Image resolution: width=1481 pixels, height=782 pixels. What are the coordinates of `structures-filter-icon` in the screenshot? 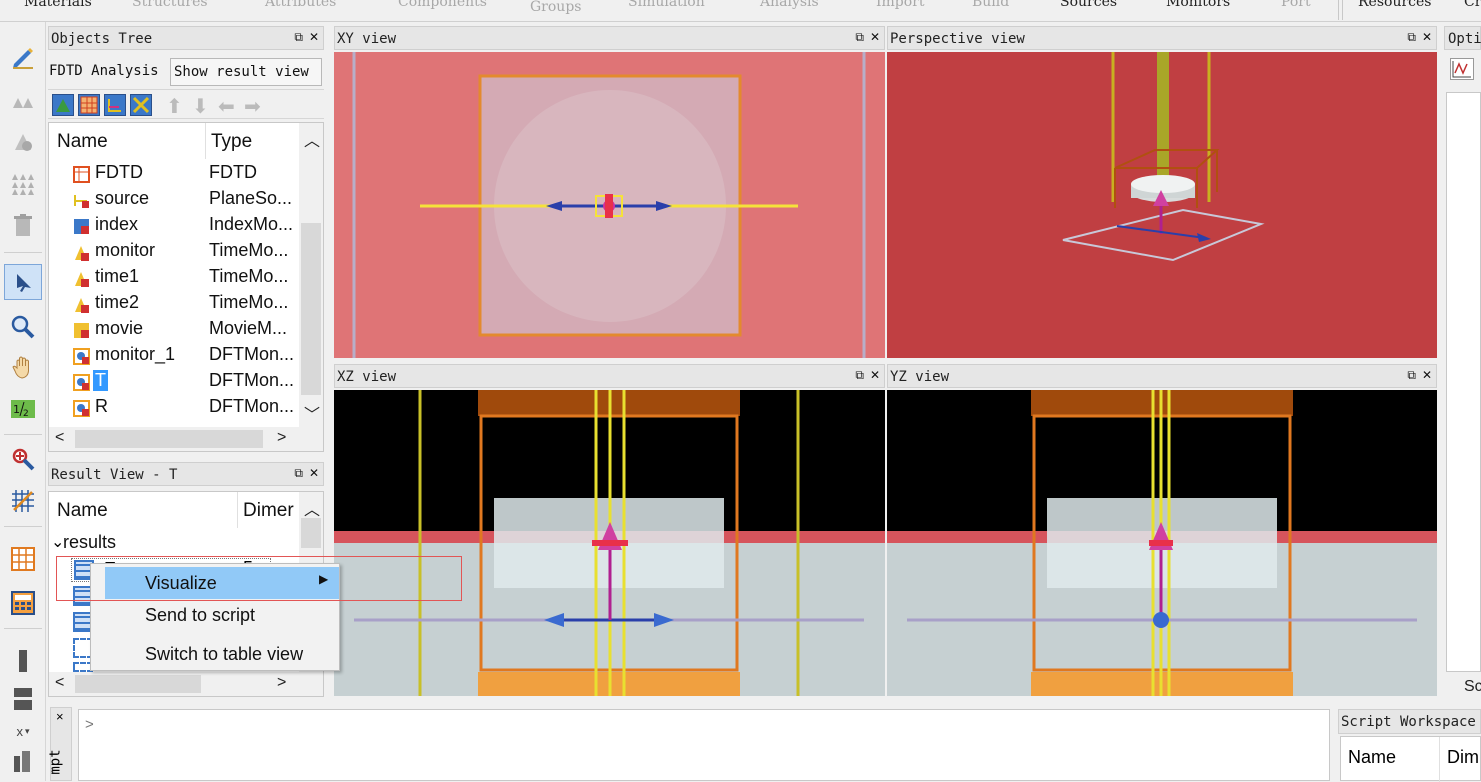 It's located at (63, 105).